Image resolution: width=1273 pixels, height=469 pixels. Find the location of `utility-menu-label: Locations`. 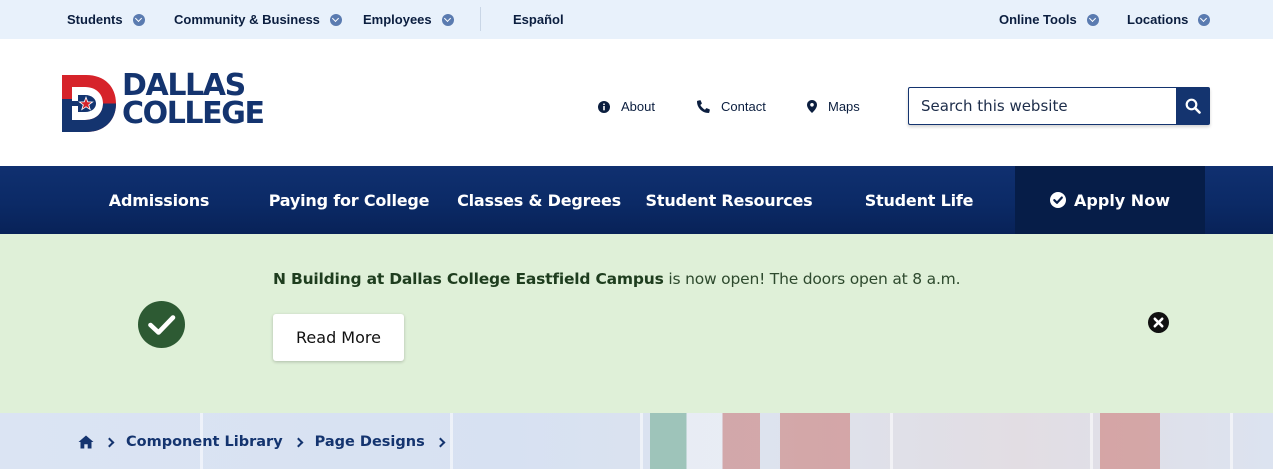

utility-menu-label: Locations is located at coordinates (1158, 19).